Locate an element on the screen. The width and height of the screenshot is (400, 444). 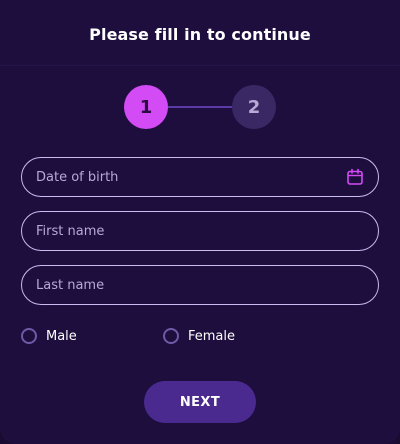
modal-title: Please fill in to continue is located at coordinates (200, 34).